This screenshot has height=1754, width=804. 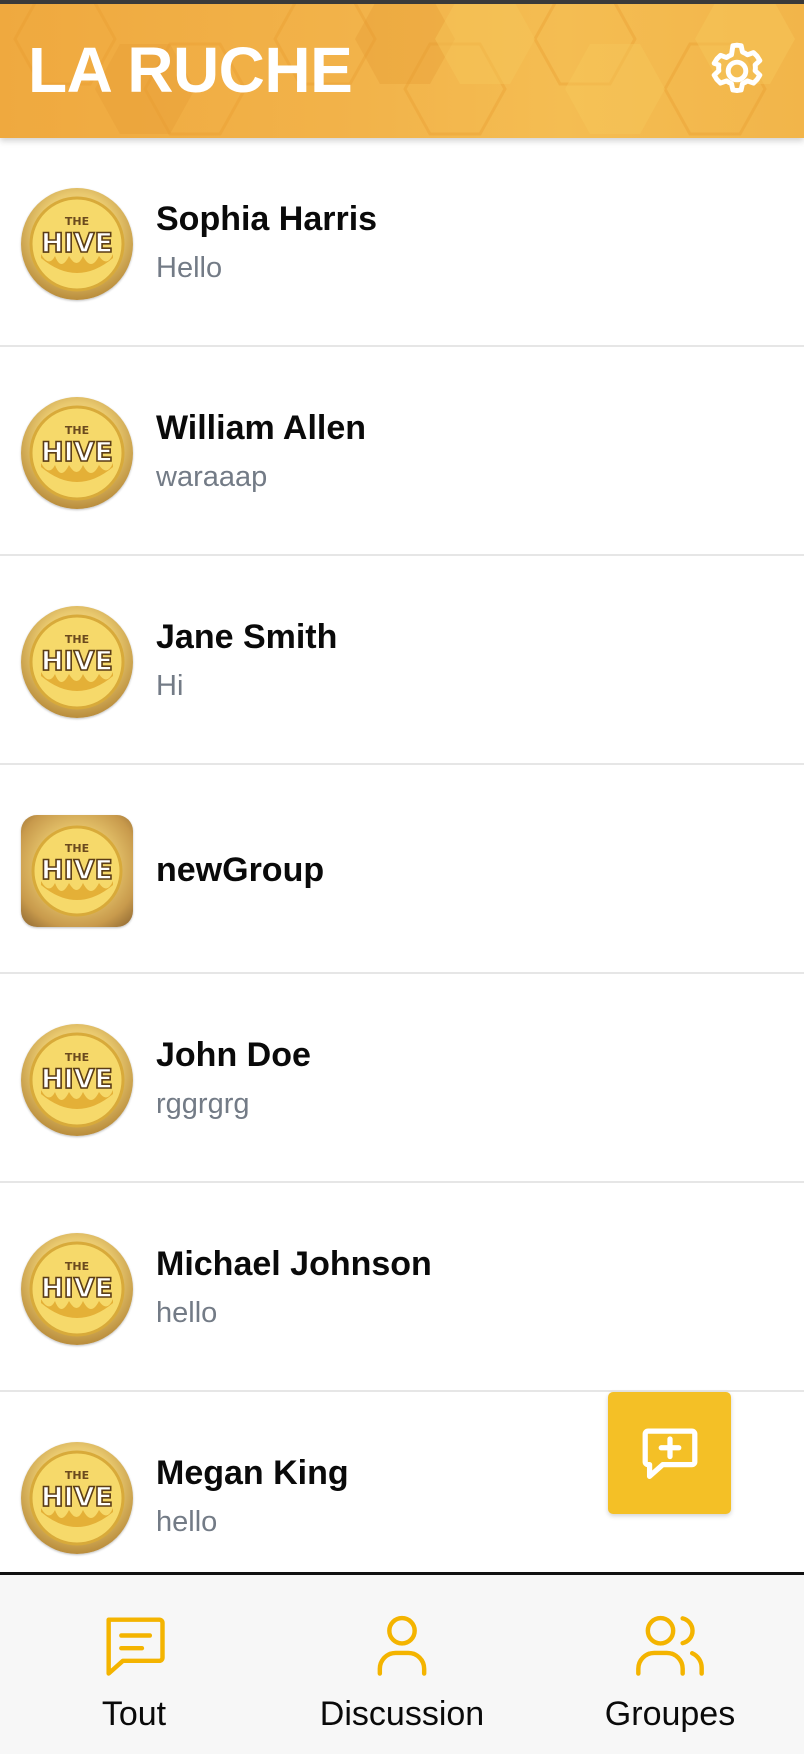 I want to click on chat-name: Megan King, so click(x=252, y=1473).